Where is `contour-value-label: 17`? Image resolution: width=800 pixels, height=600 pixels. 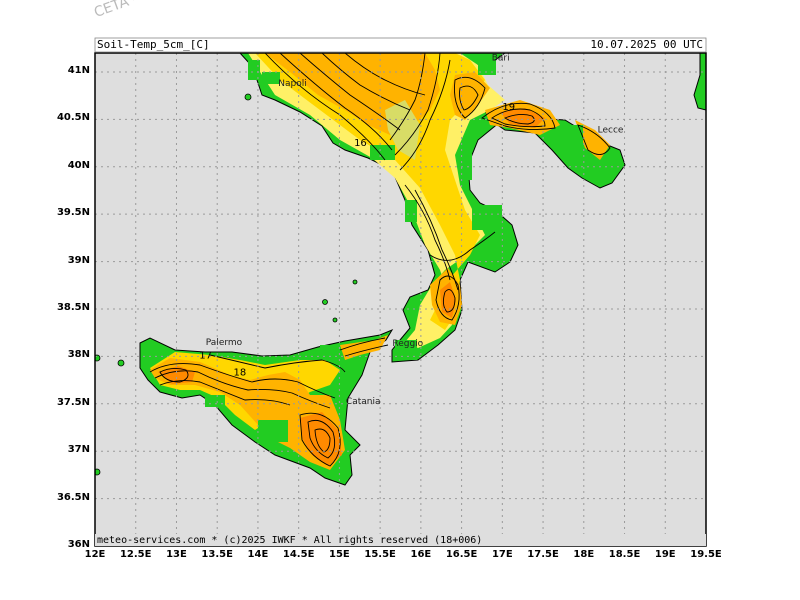 contour-value-label: 17 is located at coordinates (205, 355).